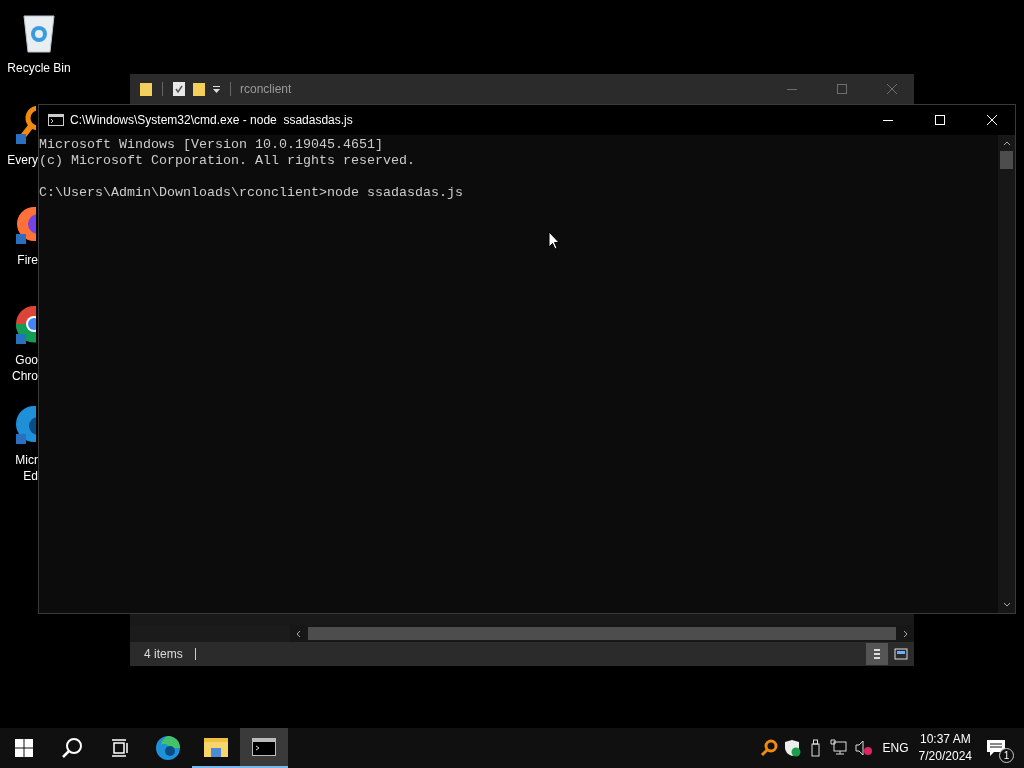  I want to click on desktop-icon-label: Goo, so click(26, 360).